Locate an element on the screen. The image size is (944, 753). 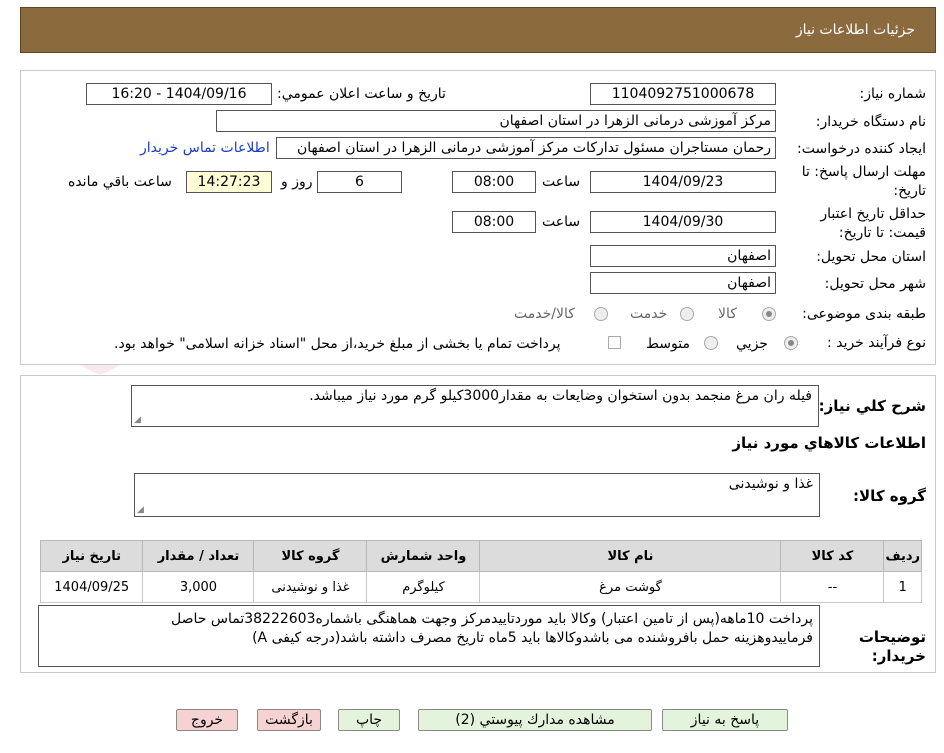
days-label: روز و is located at coordinates (297, 182).